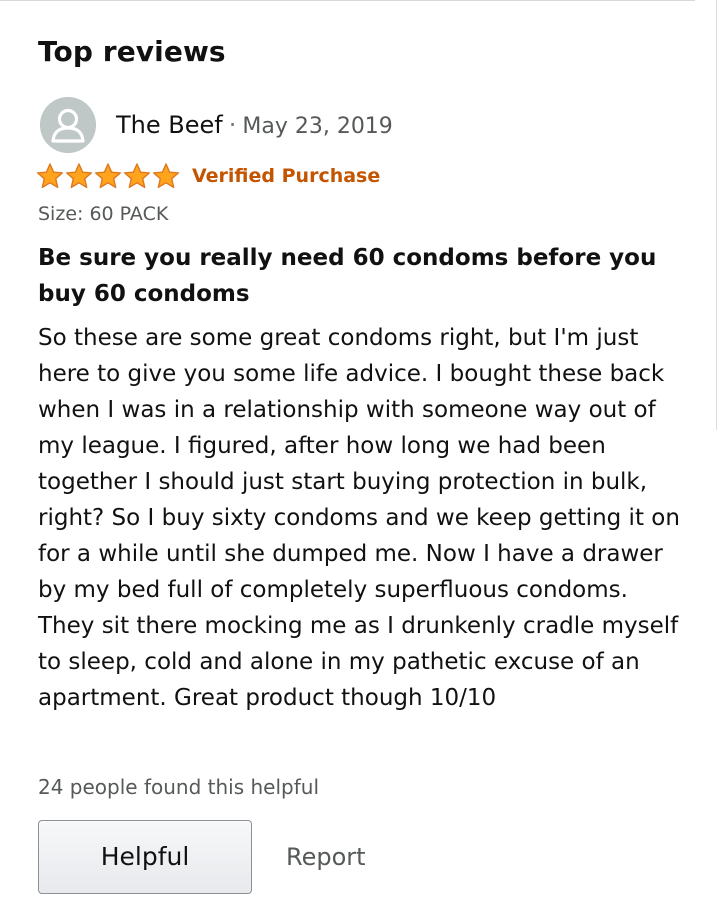 The height and width of the screenshot is (914, 719). Describe the element at coordinates (716, 215) in the screenshot. I see `right-divider` at that location.